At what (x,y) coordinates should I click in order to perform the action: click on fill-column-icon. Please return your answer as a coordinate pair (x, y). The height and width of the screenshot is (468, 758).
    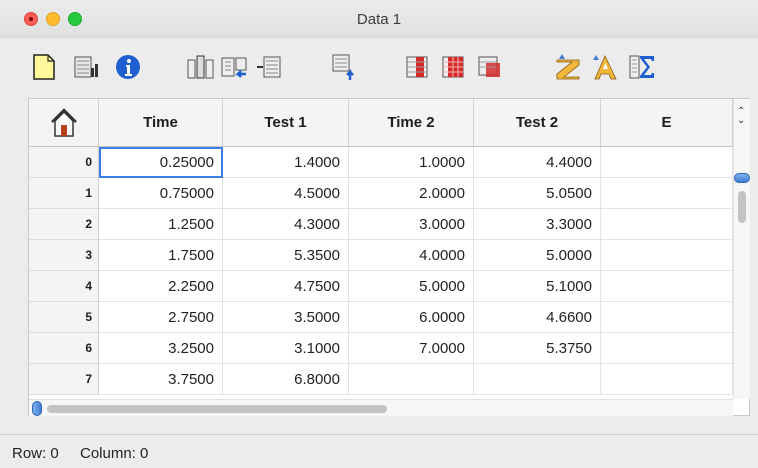
    Looking at the image, I should click on (417, 67).